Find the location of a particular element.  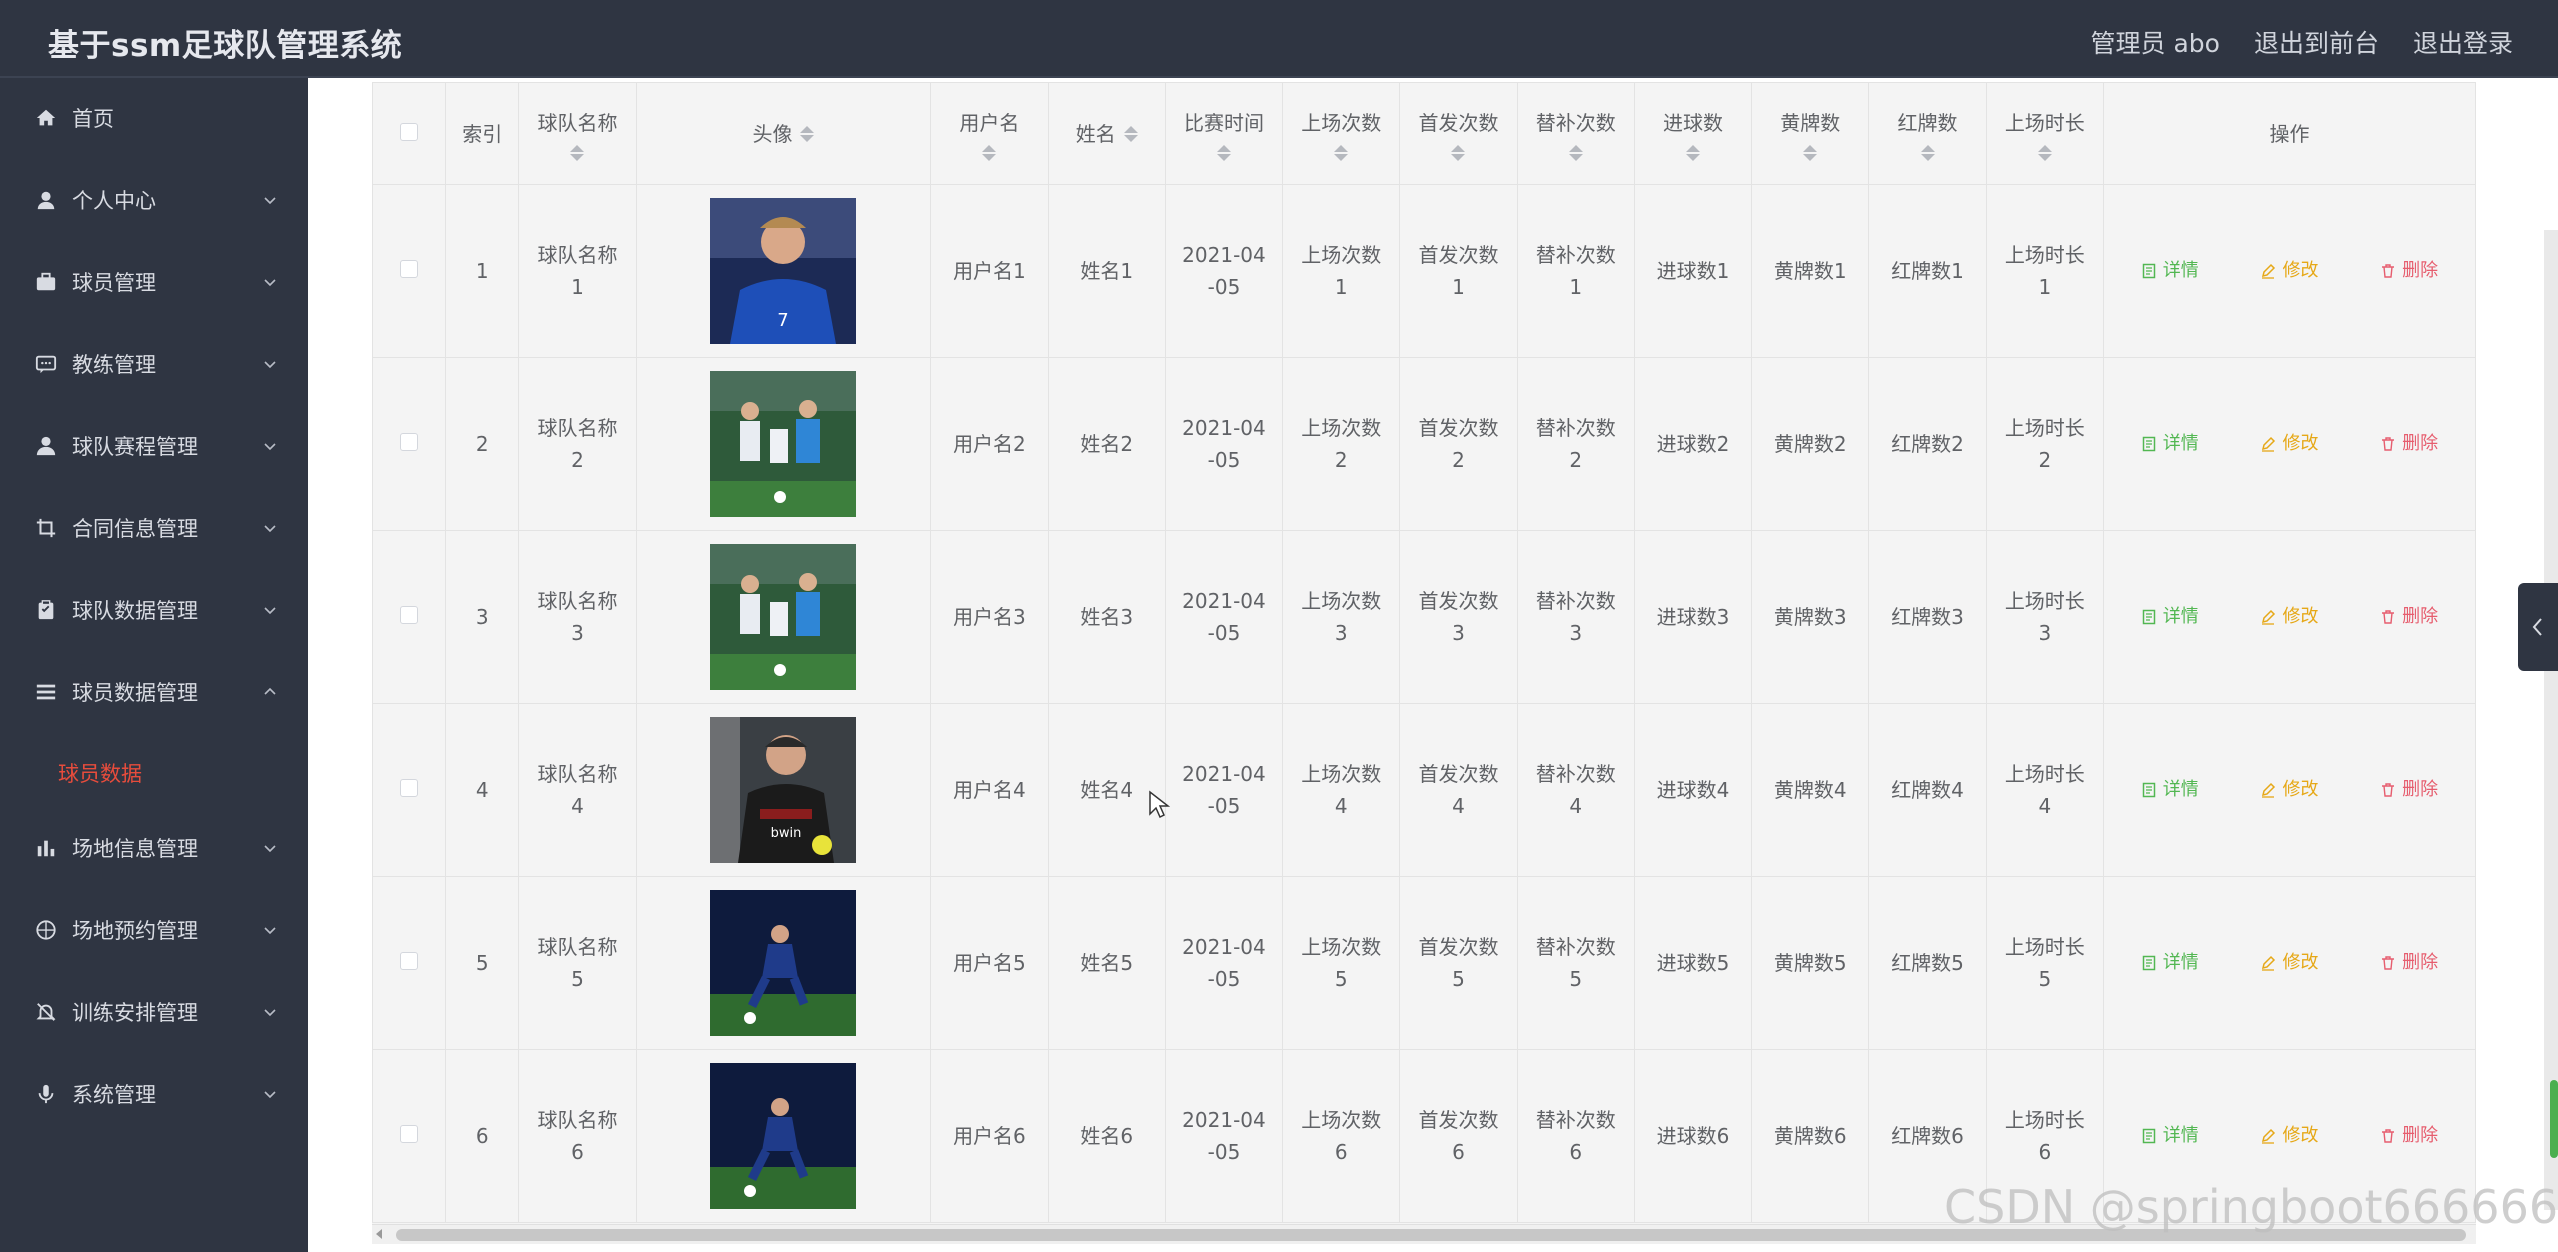

sidebar-item-label: 合同信息管理 is located at coordinates (135, 529).